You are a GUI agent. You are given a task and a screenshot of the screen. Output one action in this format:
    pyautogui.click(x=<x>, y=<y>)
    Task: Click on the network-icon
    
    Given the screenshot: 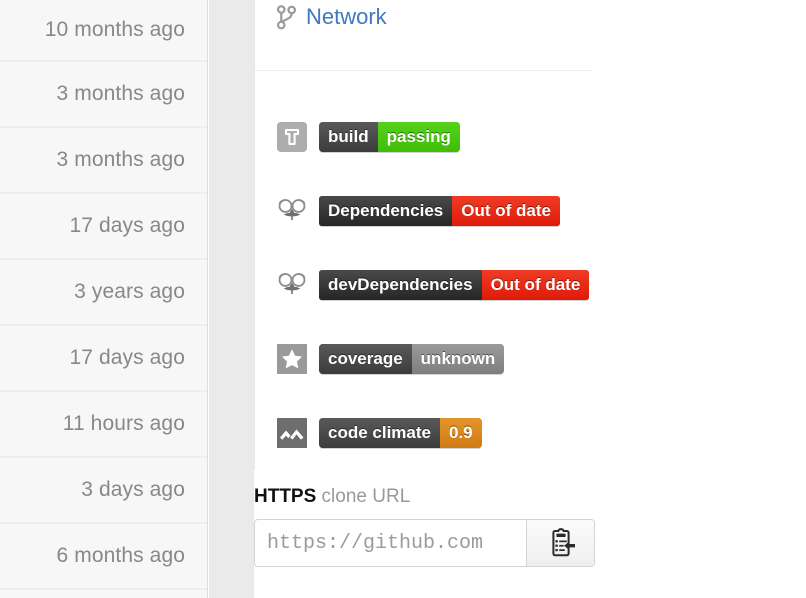 What is the action you would take?
    pyautogui.click(x=286, y=17)
    